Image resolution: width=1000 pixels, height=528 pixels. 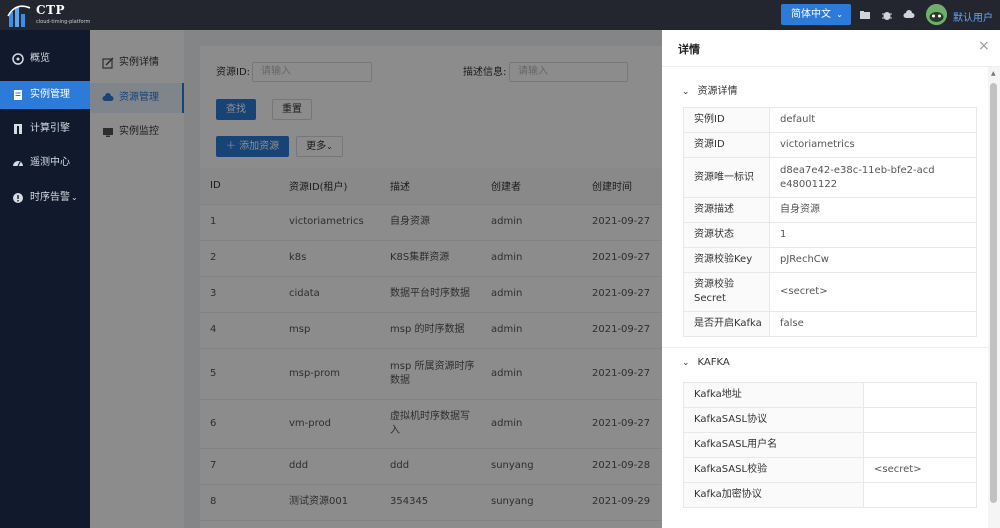 I want to click on detail-key: 是否开启Kafka, so click(x=726, y=324).